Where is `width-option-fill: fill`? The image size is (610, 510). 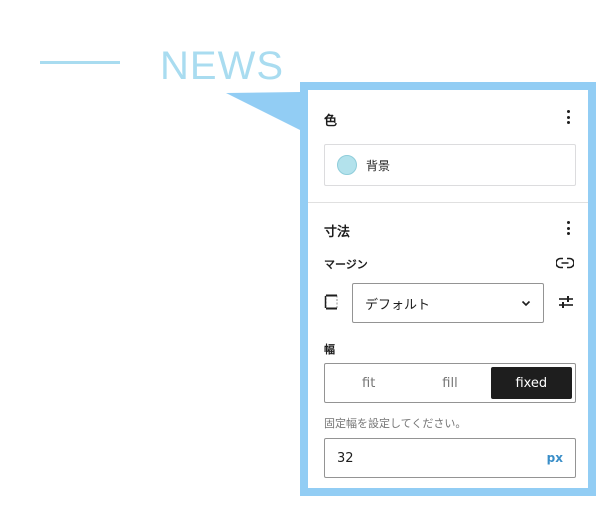 width-option-fill: fill is located at coordinates (449, 383).